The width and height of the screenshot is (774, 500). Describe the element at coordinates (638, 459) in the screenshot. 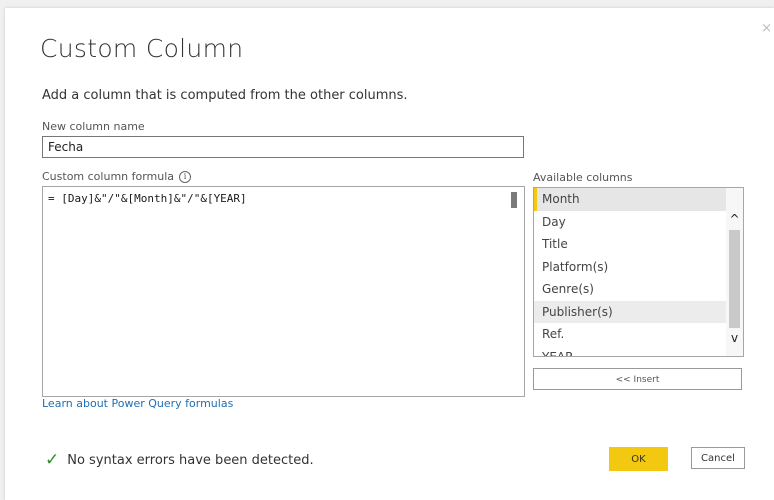

I see `ok-button: OK` at that location.